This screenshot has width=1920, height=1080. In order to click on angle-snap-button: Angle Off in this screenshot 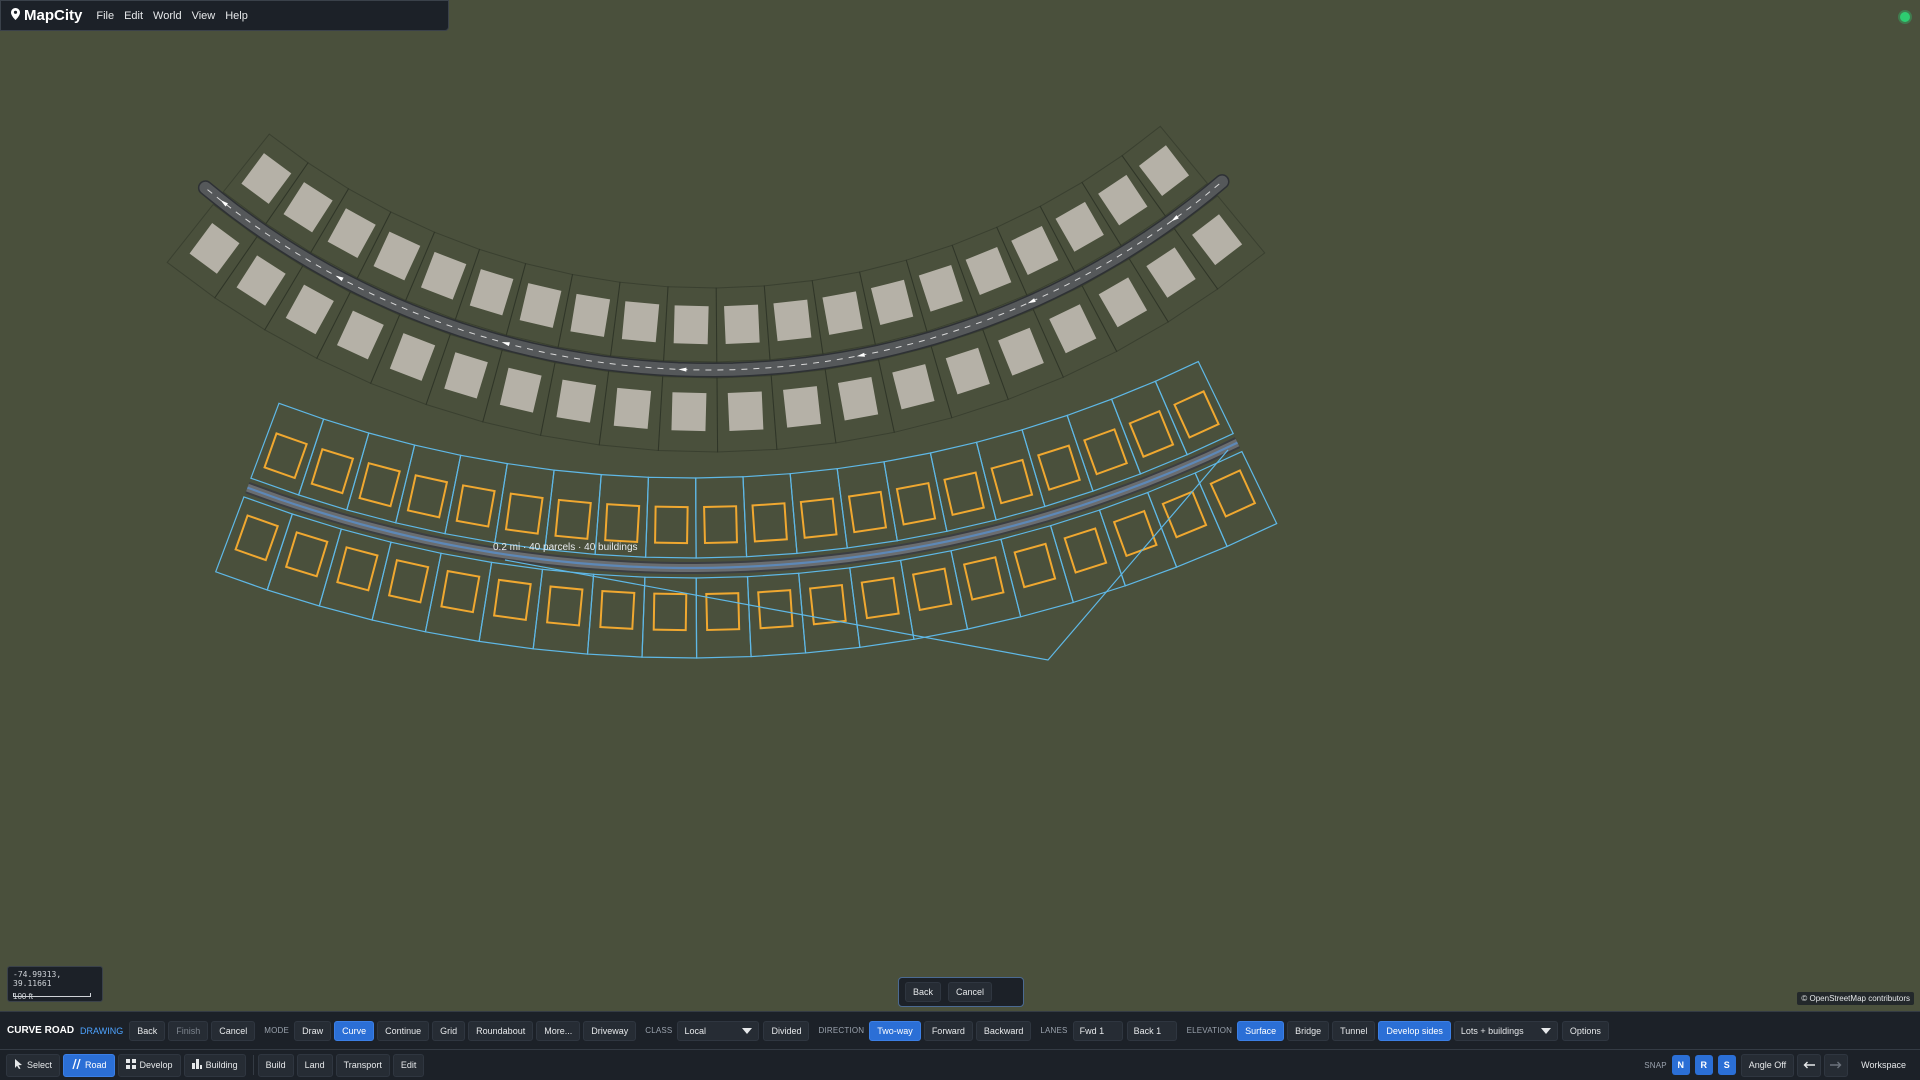, I will do `click(1767, 1065)`.